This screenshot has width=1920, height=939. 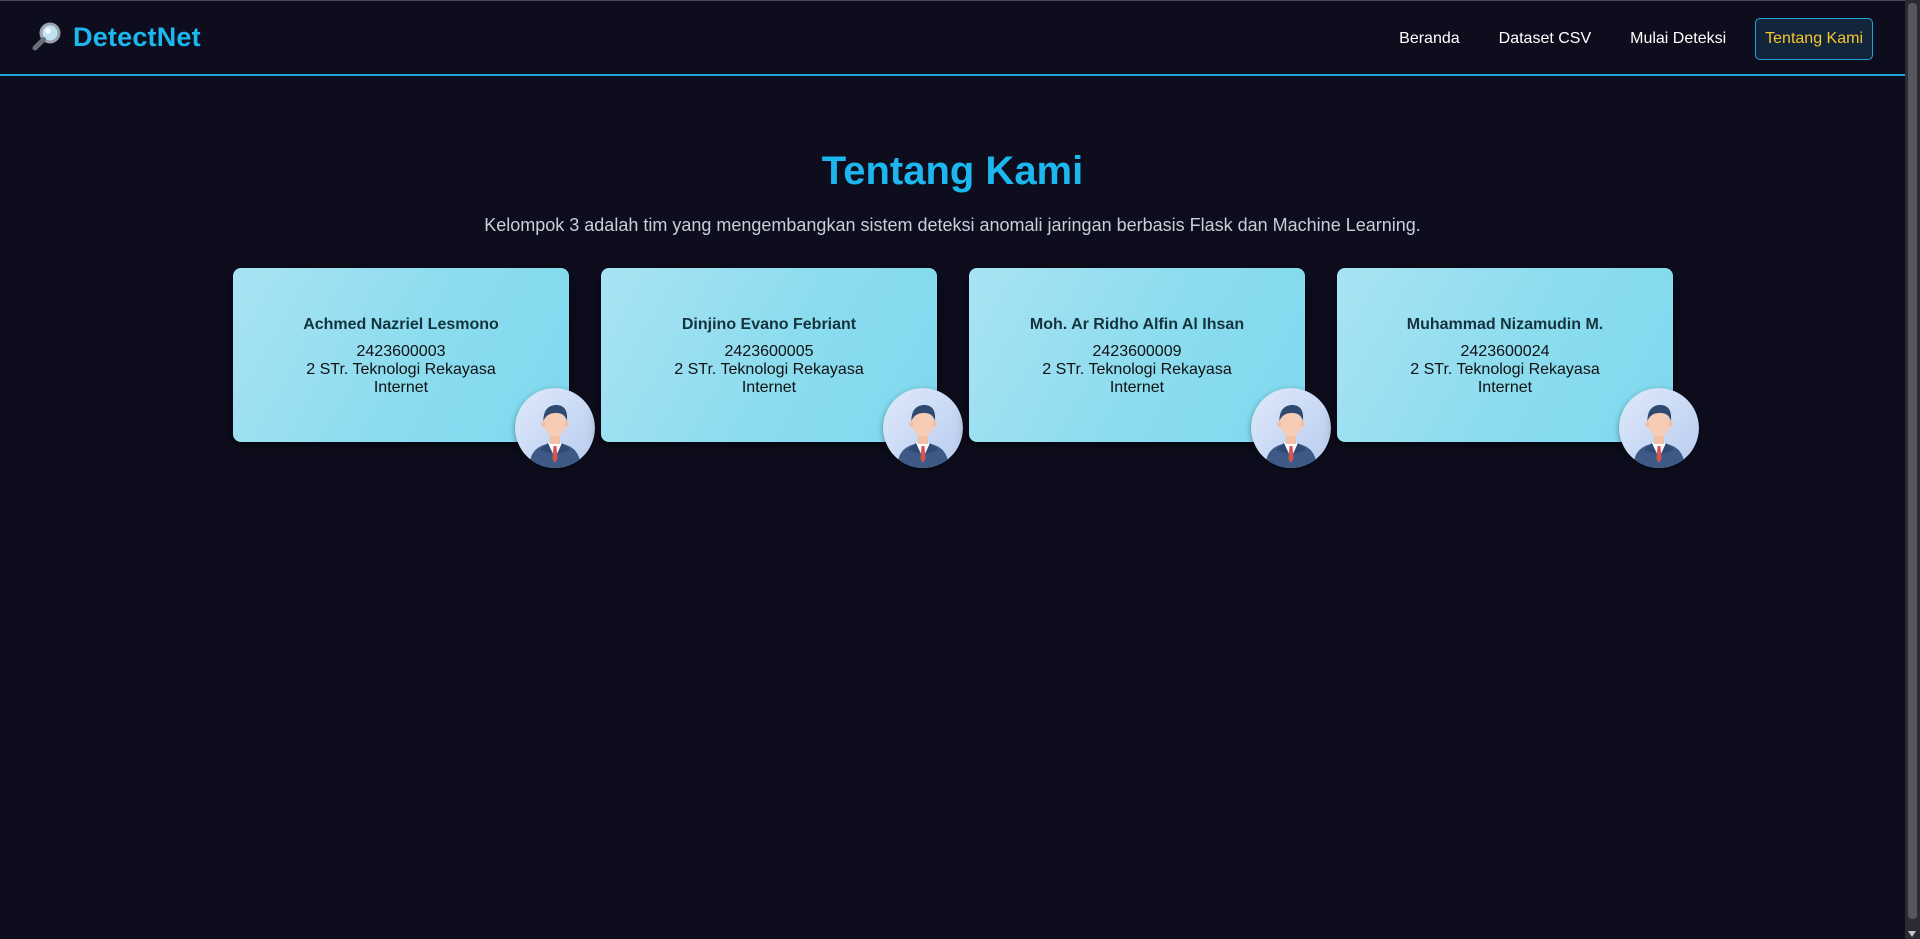 I want to click on vertical-scrollbar, so click(x=1912, y=469).